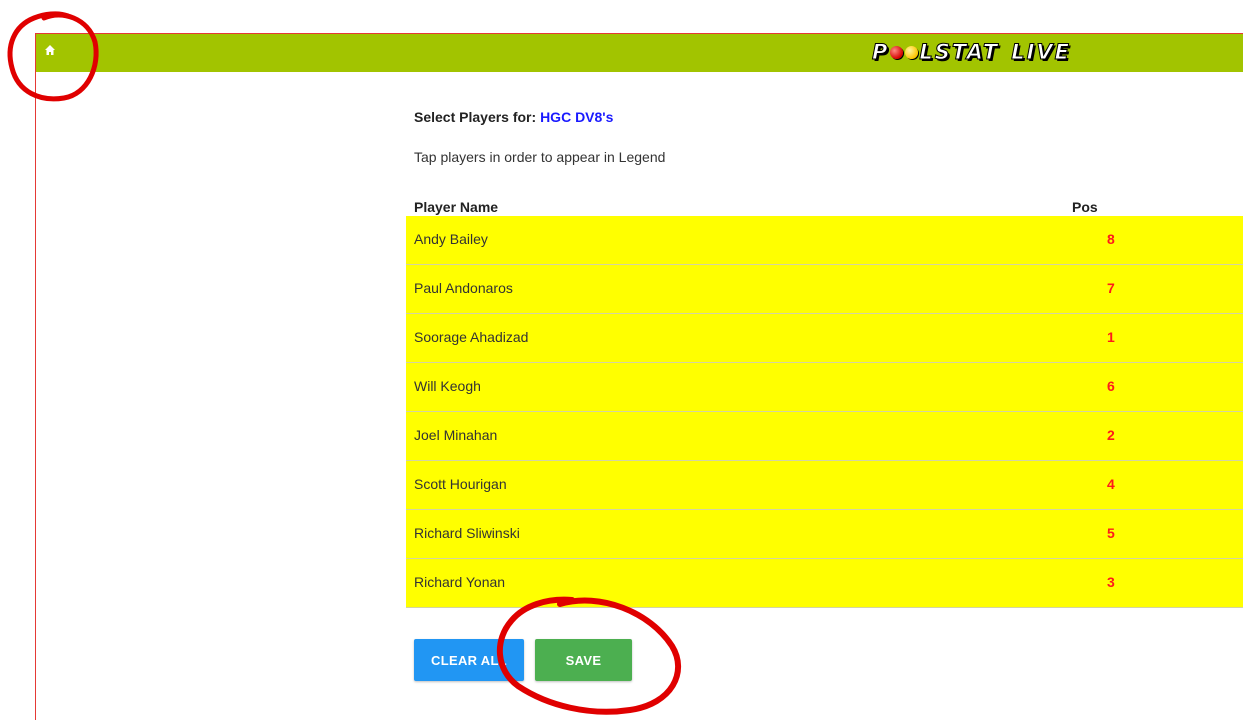 The width and height of the screenshot is (1243, 720). Describe the element at coordinates (824, 338) in the screenshot. I see `player-row: Soorage Ahadizad 1` at that location.